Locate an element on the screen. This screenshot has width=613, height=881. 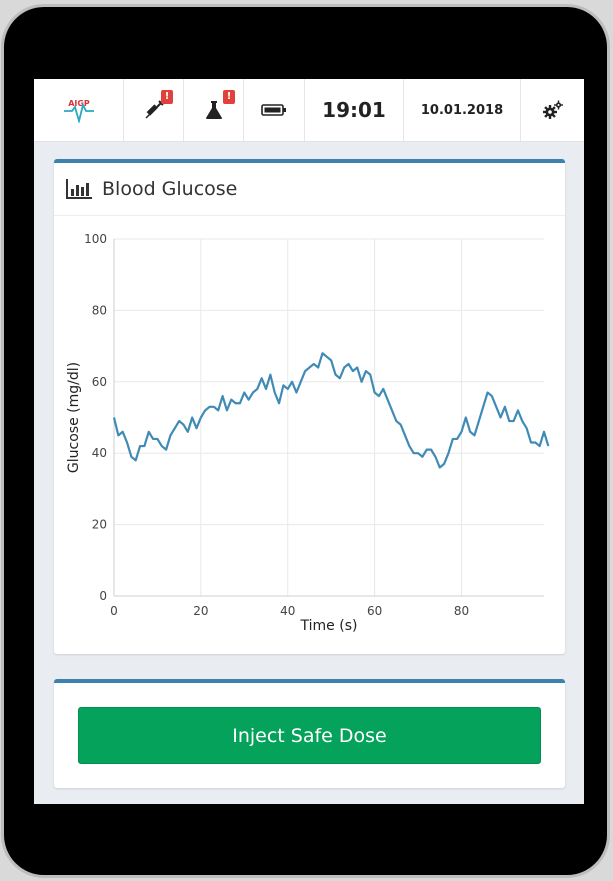
y-tick-label: 80 is located at coordinates (99, 310).